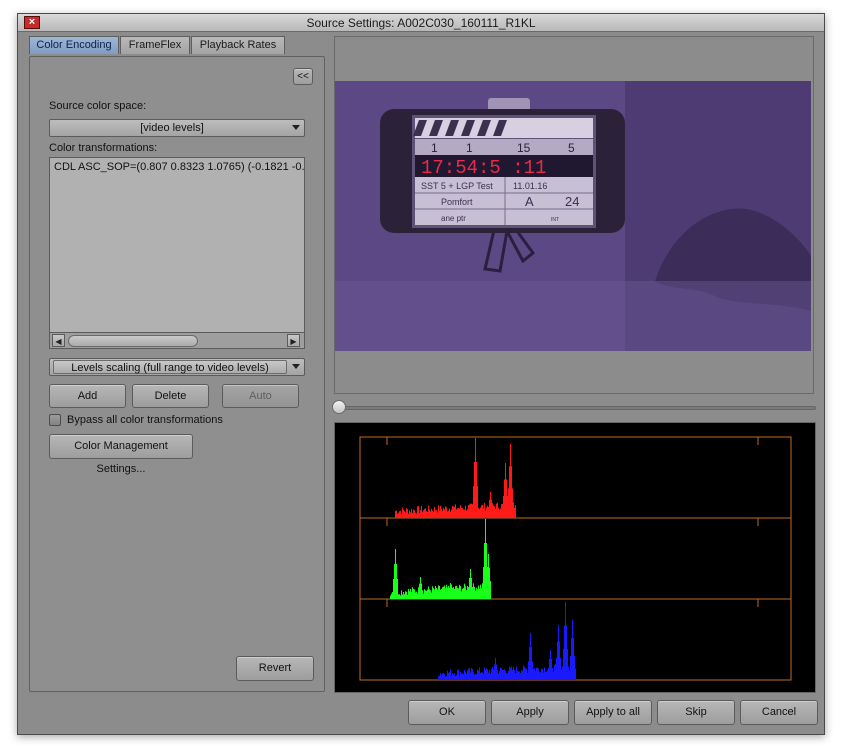 Image resolution: width=842 pixels, height=755 pixels. What do you see at coordinates (145, 420) in the screenshot?
I see `bypass-label: Bypass all color transformations` at bounding box center [145, 420].